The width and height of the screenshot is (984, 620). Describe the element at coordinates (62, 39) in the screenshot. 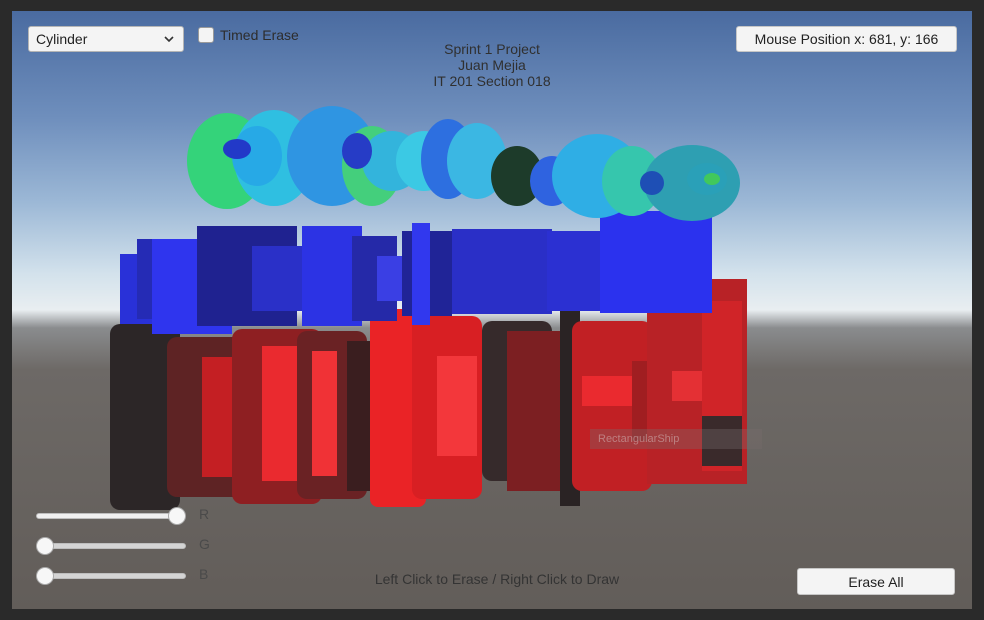

I see `shape-dropdown-value: Cylinder` at that location.